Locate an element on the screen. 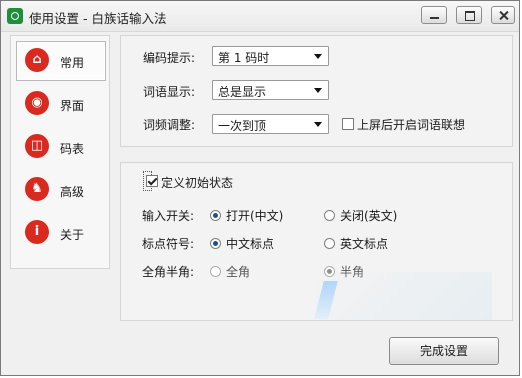  initial-state-group-title: 定义初始状态 is located at coordinates (188, 181).